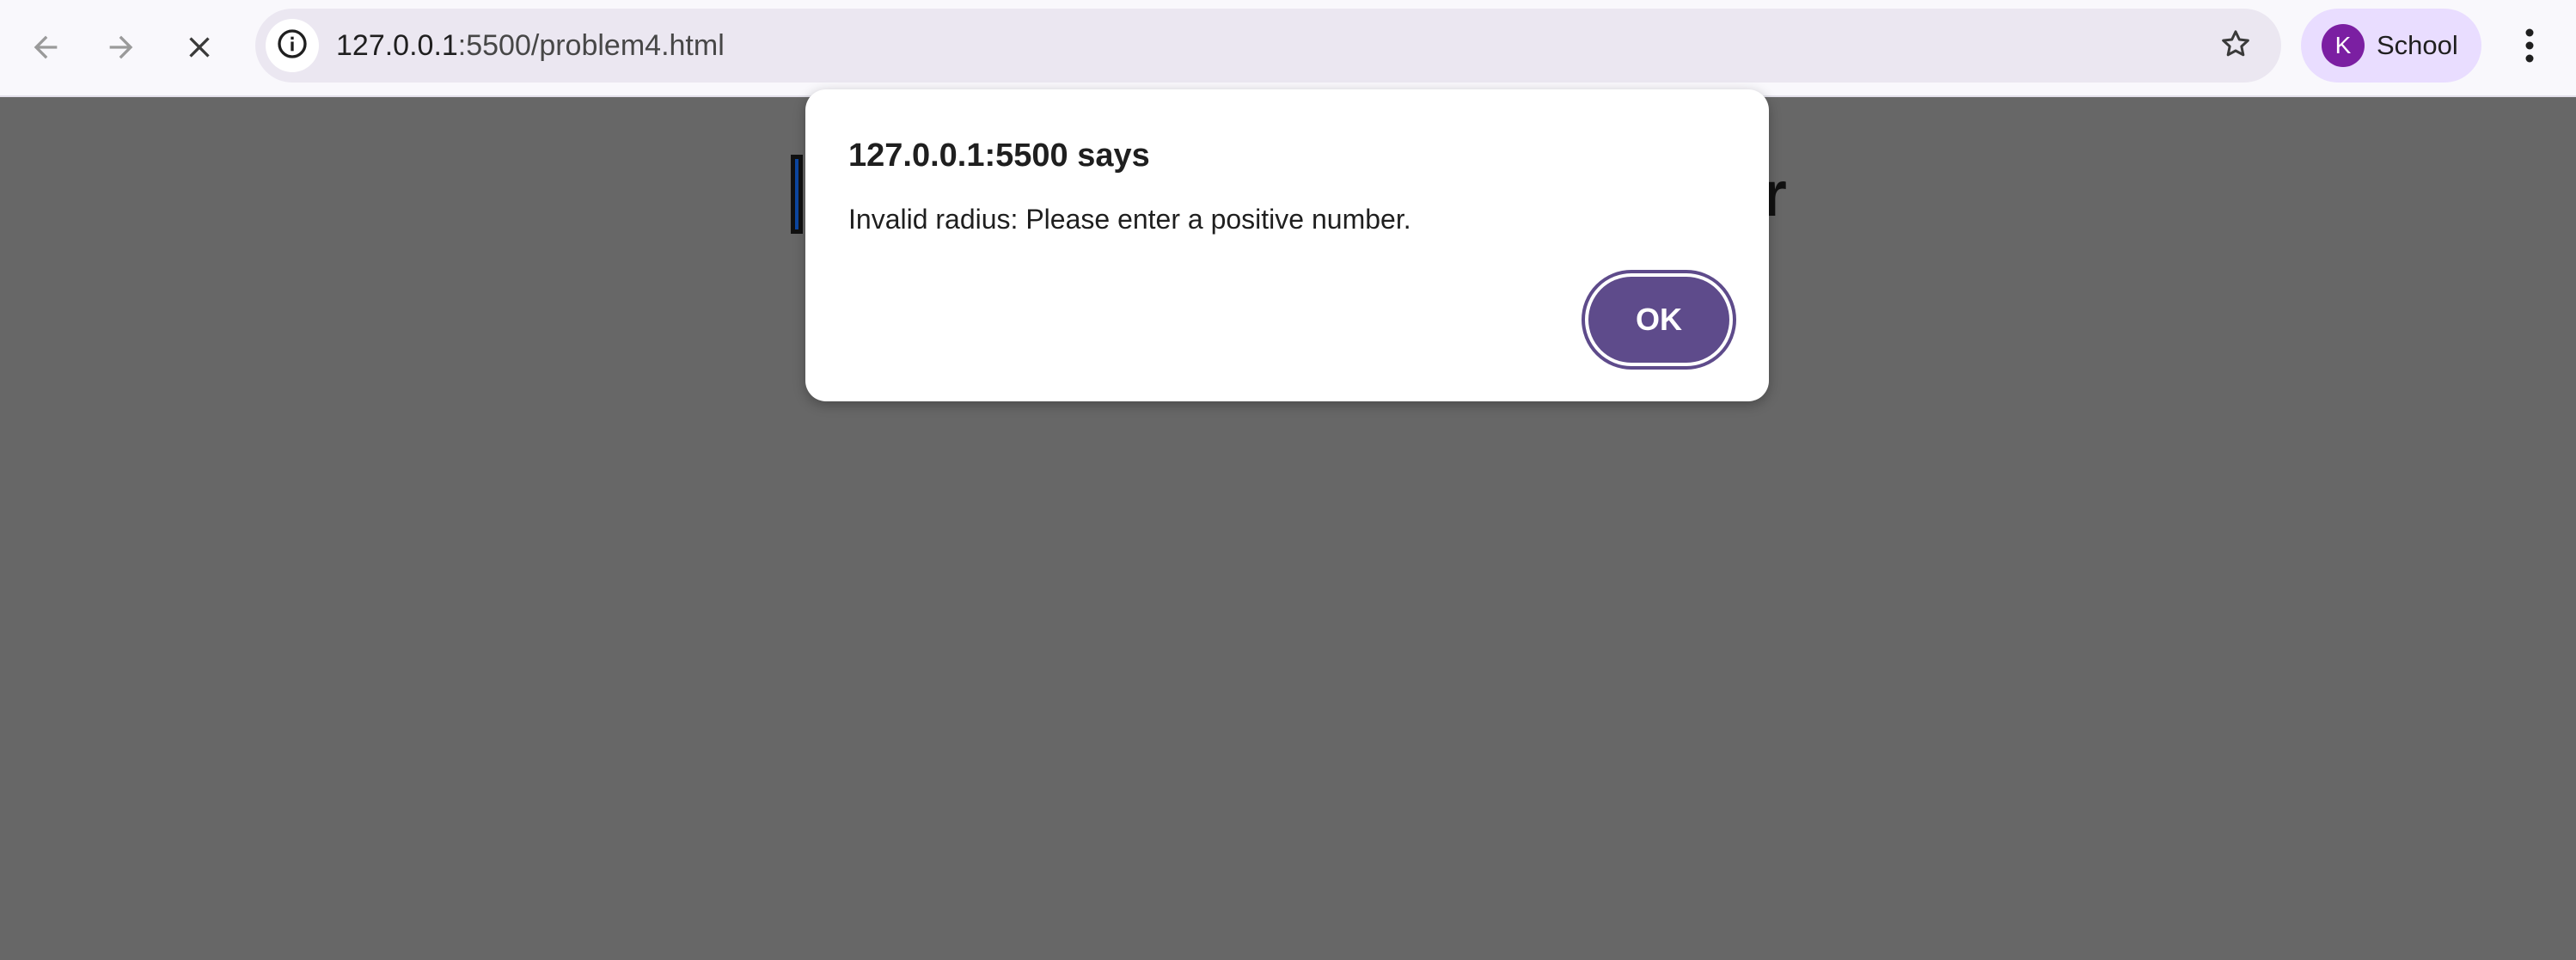  What do you see at coordinates (797, 194) in the screenshot?
I see `page-heading-box-fragment` at bounding box center [797, 194].